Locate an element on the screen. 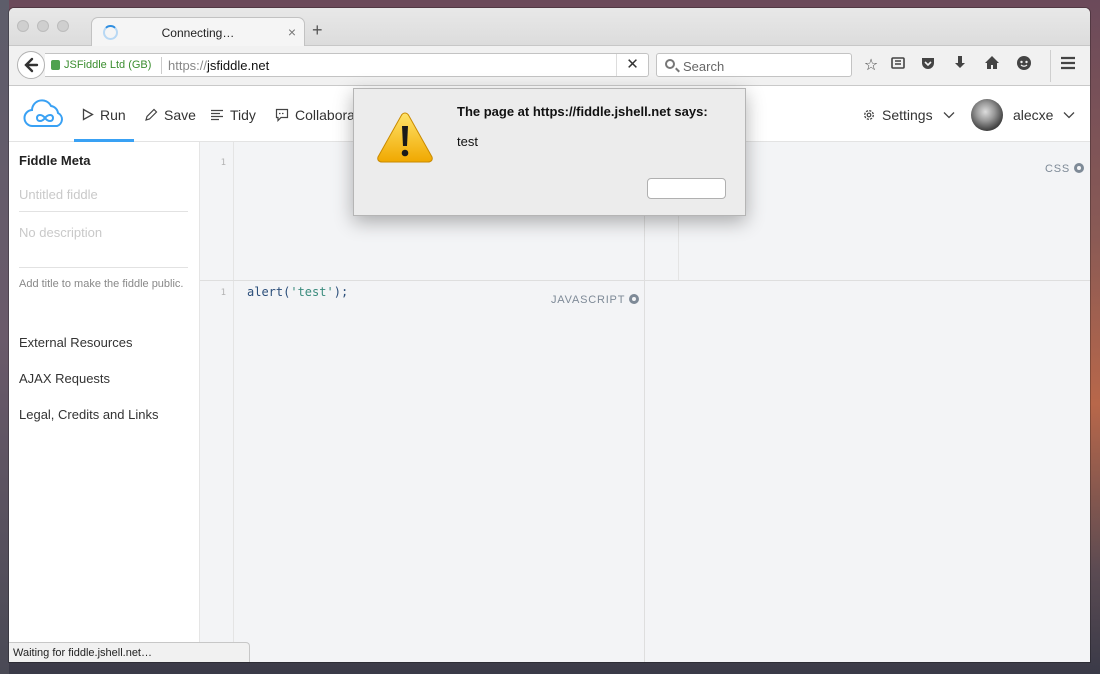 The image size is (1100, 674). sidebar-title: Fiddle Meta is located at coordinates (55, 160).